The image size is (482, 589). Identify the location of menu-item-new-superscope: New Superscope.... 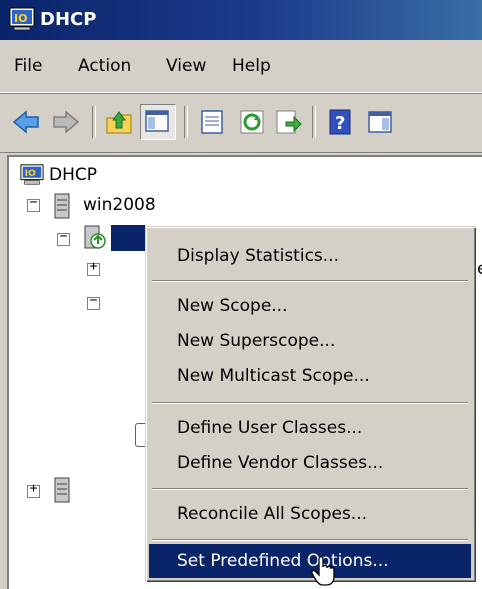
(310, 341).